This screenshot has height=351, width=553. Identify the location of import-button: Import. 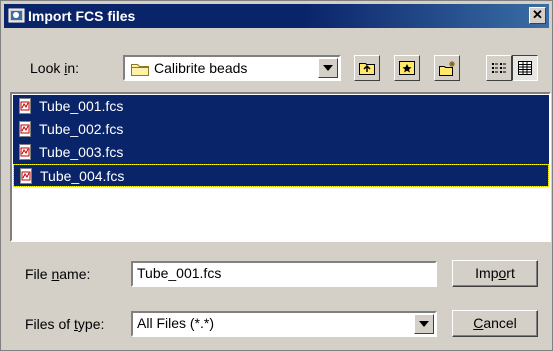
(495, 273).